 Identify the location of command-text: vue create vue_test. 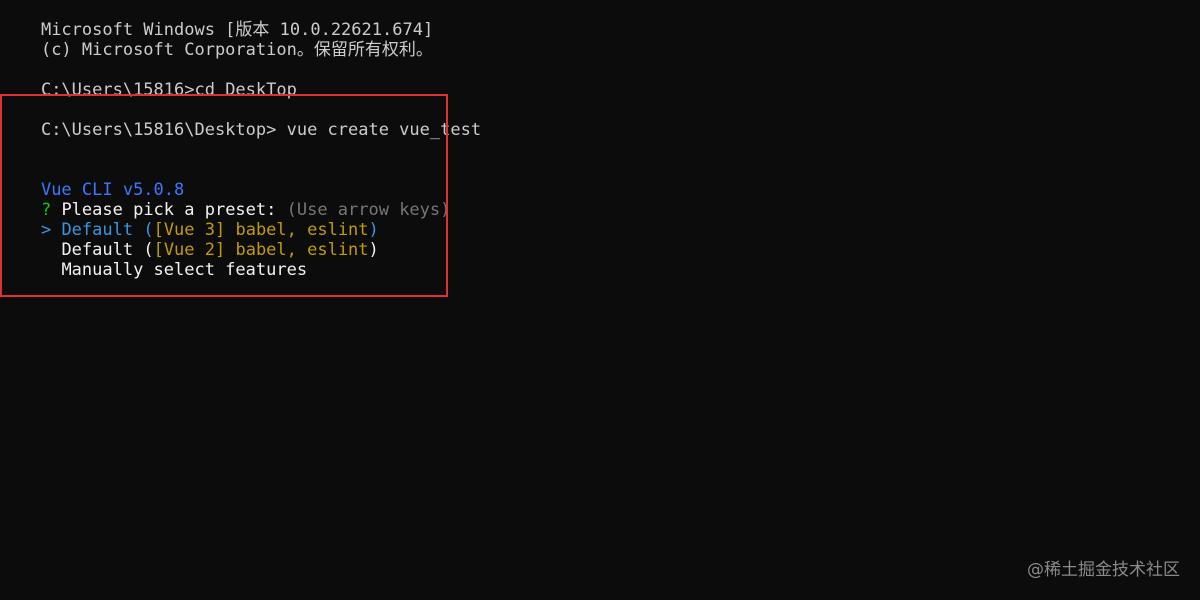
(379, 130).